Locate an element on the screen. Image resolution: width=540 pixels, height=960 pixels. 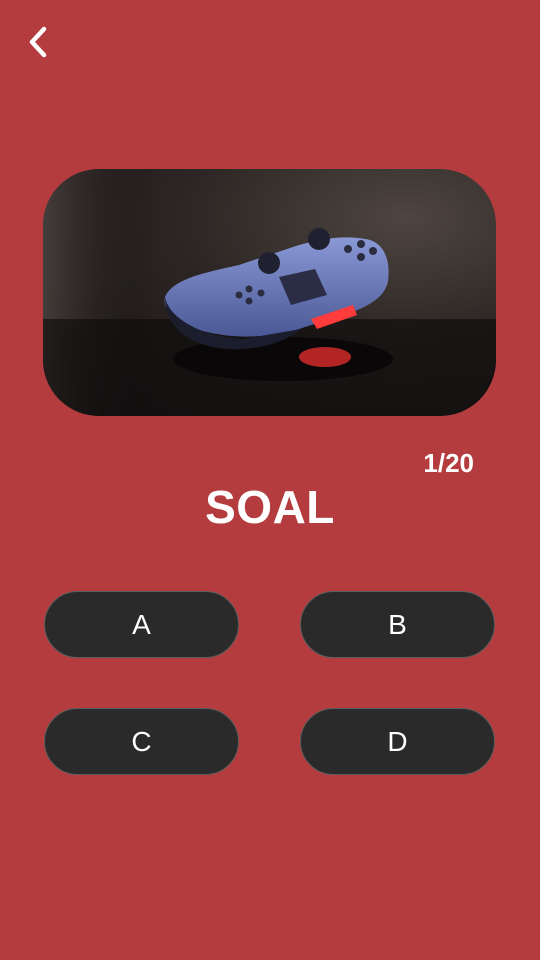
chevron-left-icon is located at coordinates (38, 42).